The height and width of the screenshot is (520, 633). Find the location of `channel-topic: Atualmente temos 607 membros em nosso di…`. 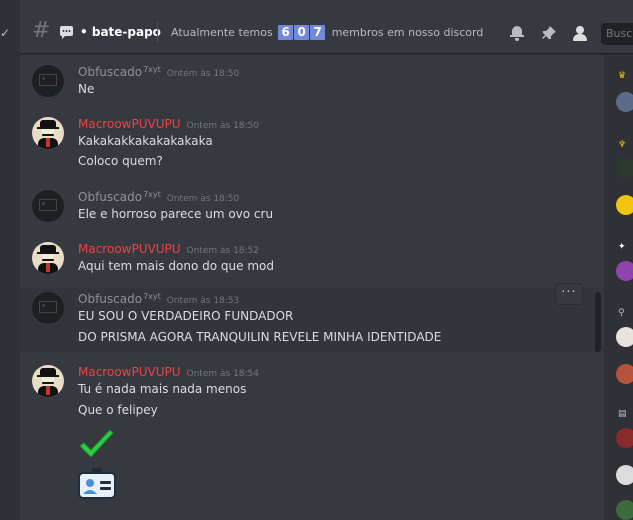

channel-topic: Atualmente temos 607 membros em nosso di… is located at coordinates (327, 32).